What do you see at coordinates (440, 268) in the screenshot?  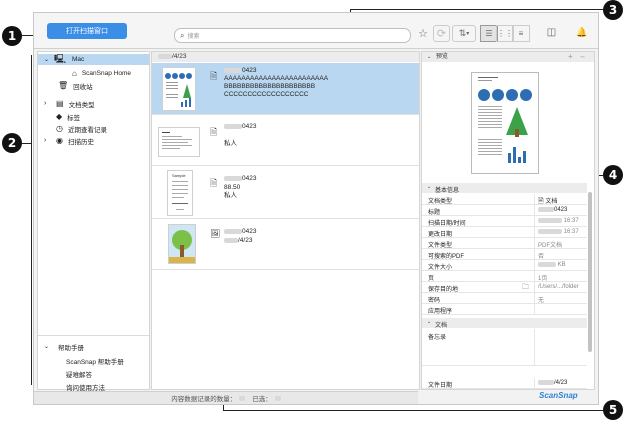 I see `property-key: 文件大小` at bounding box center [440, 268].